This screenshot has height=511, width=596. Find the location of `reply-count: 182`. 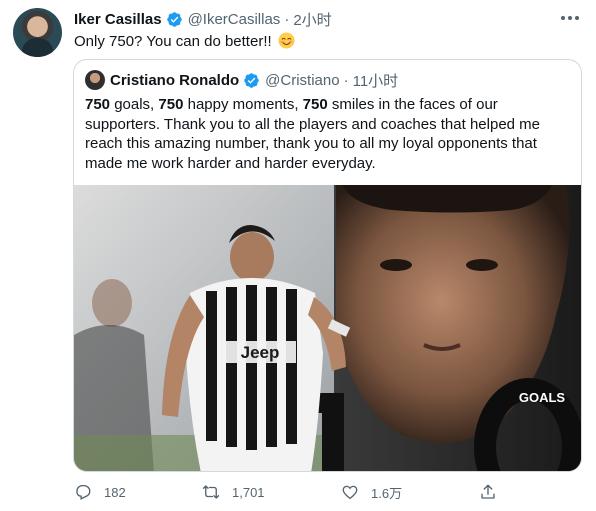

reply-count: 182 is located at coordinates (115, 492).